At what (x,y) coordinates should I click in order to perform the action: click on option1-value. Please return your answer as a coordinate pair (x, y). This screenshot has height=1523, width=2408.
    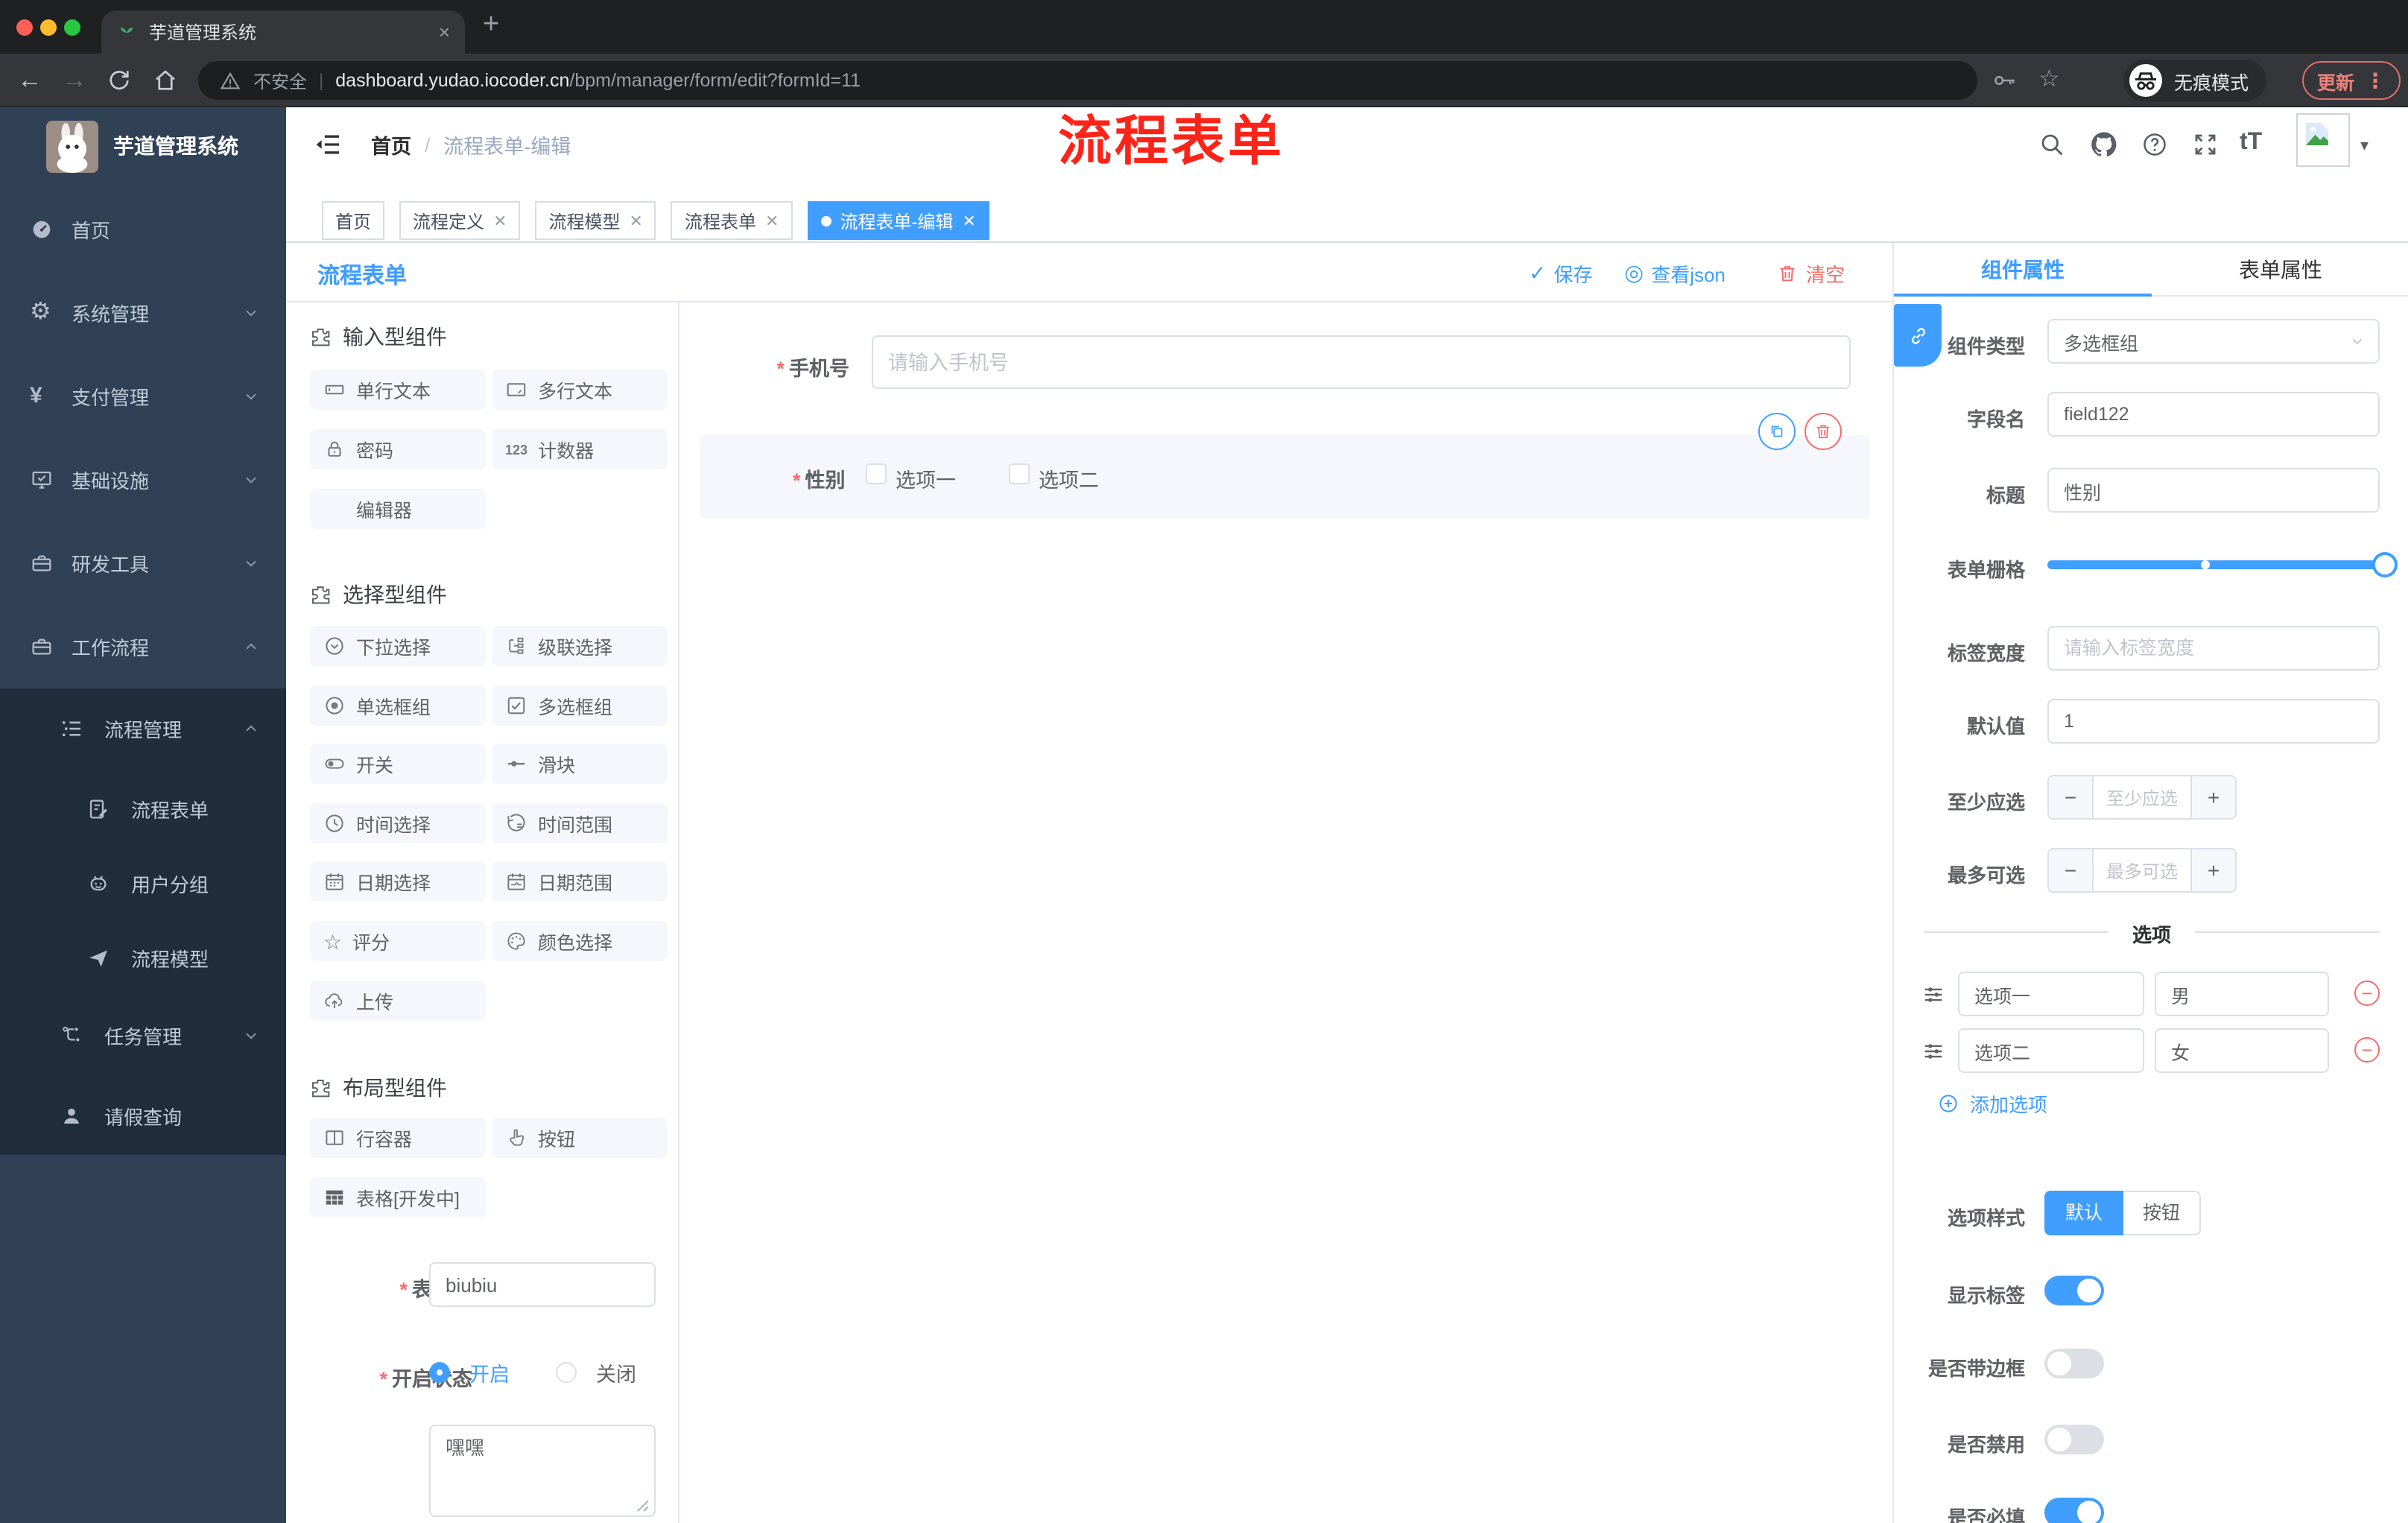
    Looking at the image, I should click on (2242, 994).